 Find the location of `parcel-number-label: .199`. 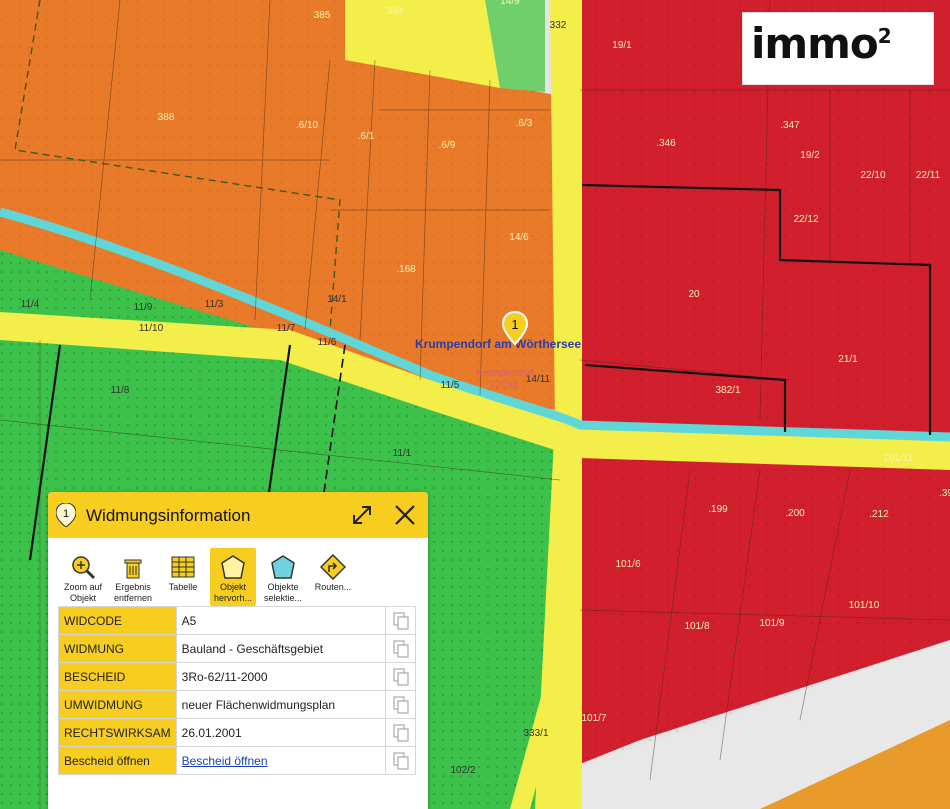

parcel-number-label: .199 is located at coordinates (718, 509).